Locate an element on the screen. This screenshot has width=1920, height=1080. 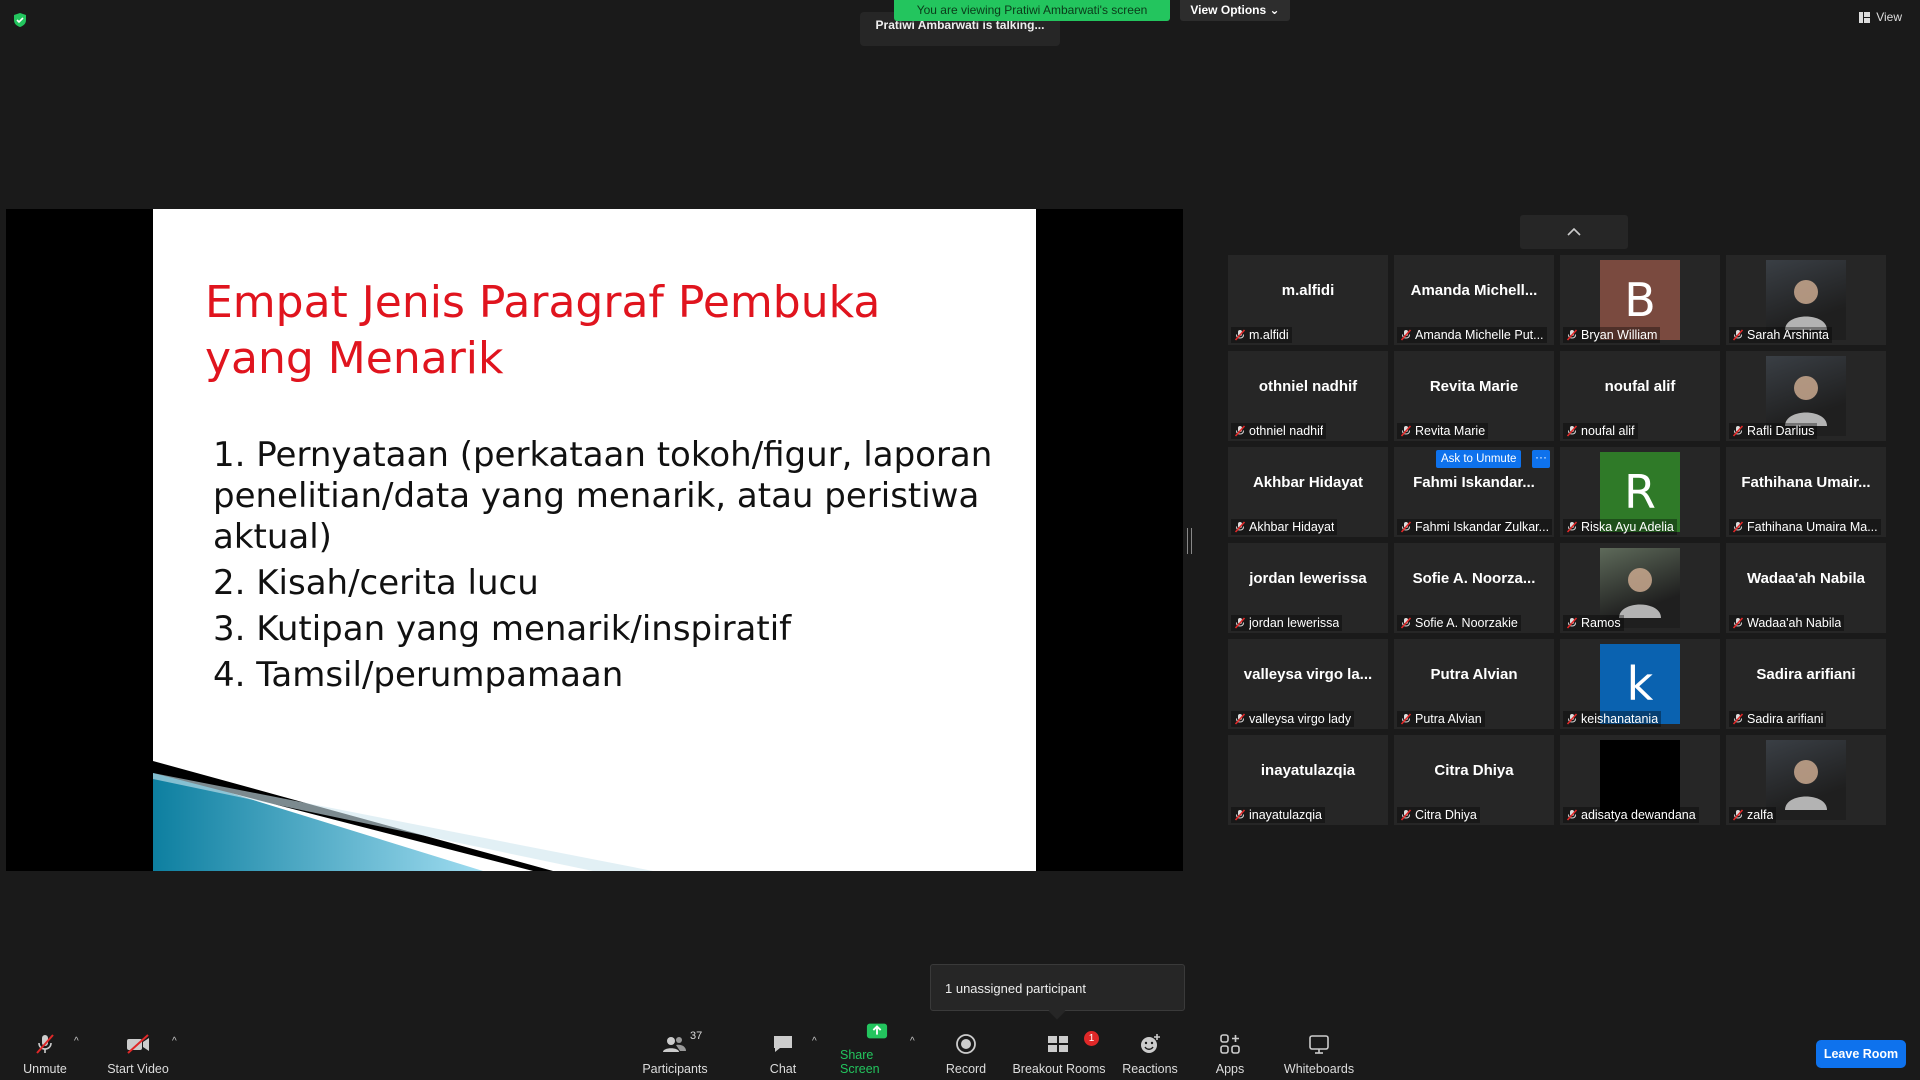
participant-name-label: m.alfidi is located at coordinates (1261, 335).